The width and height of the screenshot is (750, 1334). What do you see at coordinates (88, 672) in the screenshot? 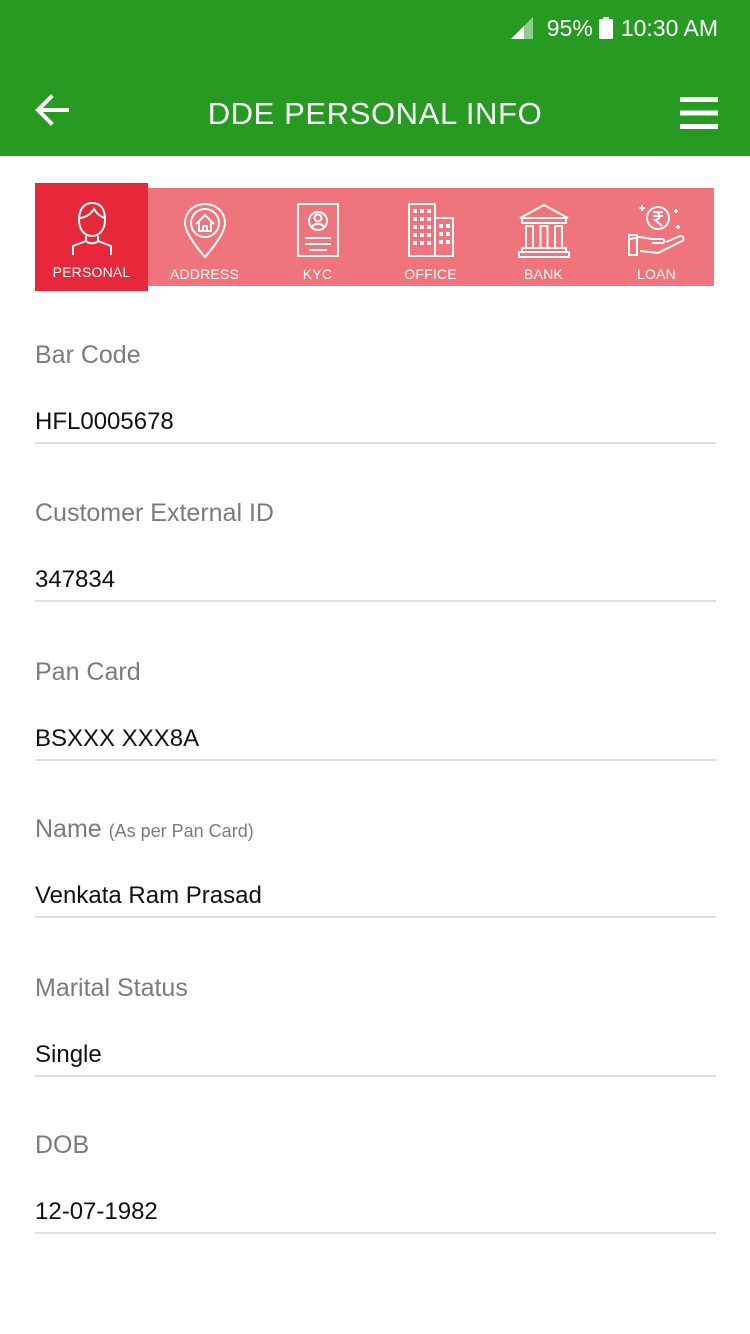
I see `pan-card-label: Pan Card` at bounding box center [88, 672].